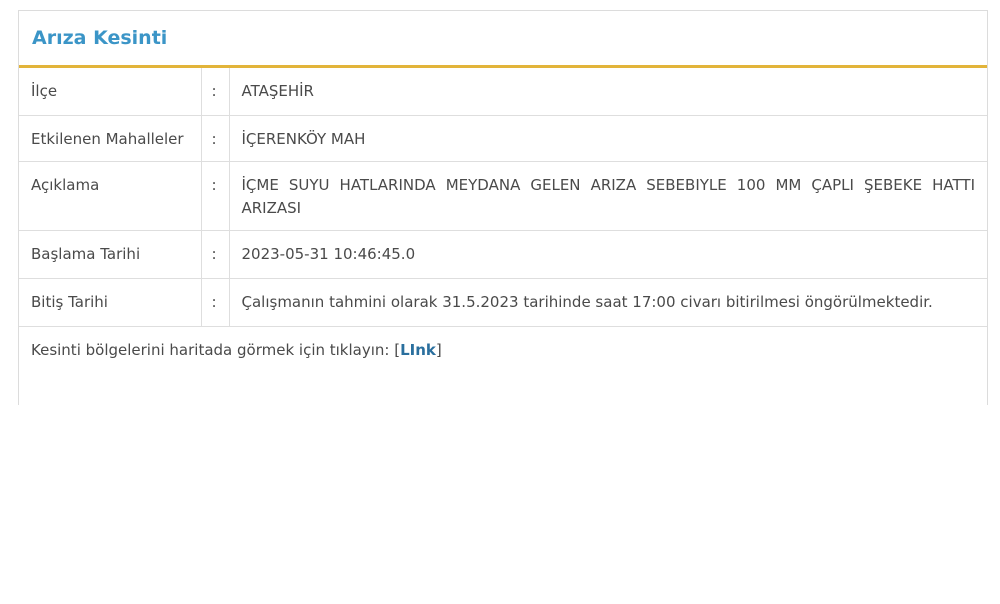 Image resolution: width=1000 pixels, height=604 pixels. What do you see at coordinates (110, 138) in the screenshot?
I see `affected-neighborhoods-label: Etkilenen Mahalleler` at bounding box center [110, 138].